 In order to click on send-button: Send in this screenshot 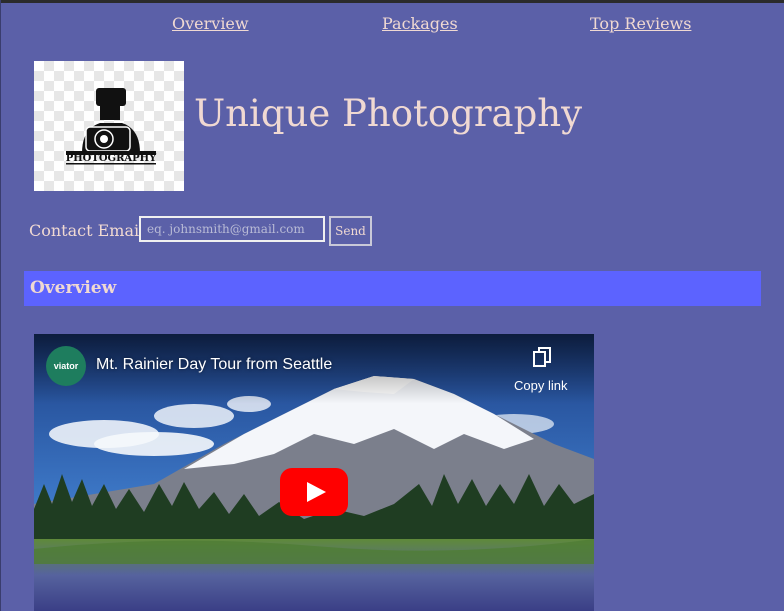, I will do `click(350, 231)`.